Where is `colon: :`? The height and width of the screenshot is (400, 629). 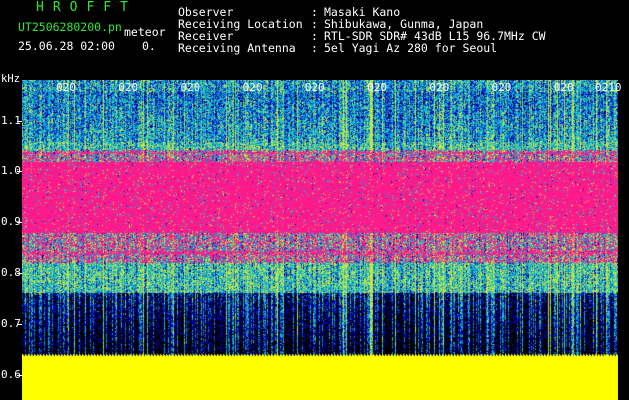 colon: : is located at coordinates (314, 48).